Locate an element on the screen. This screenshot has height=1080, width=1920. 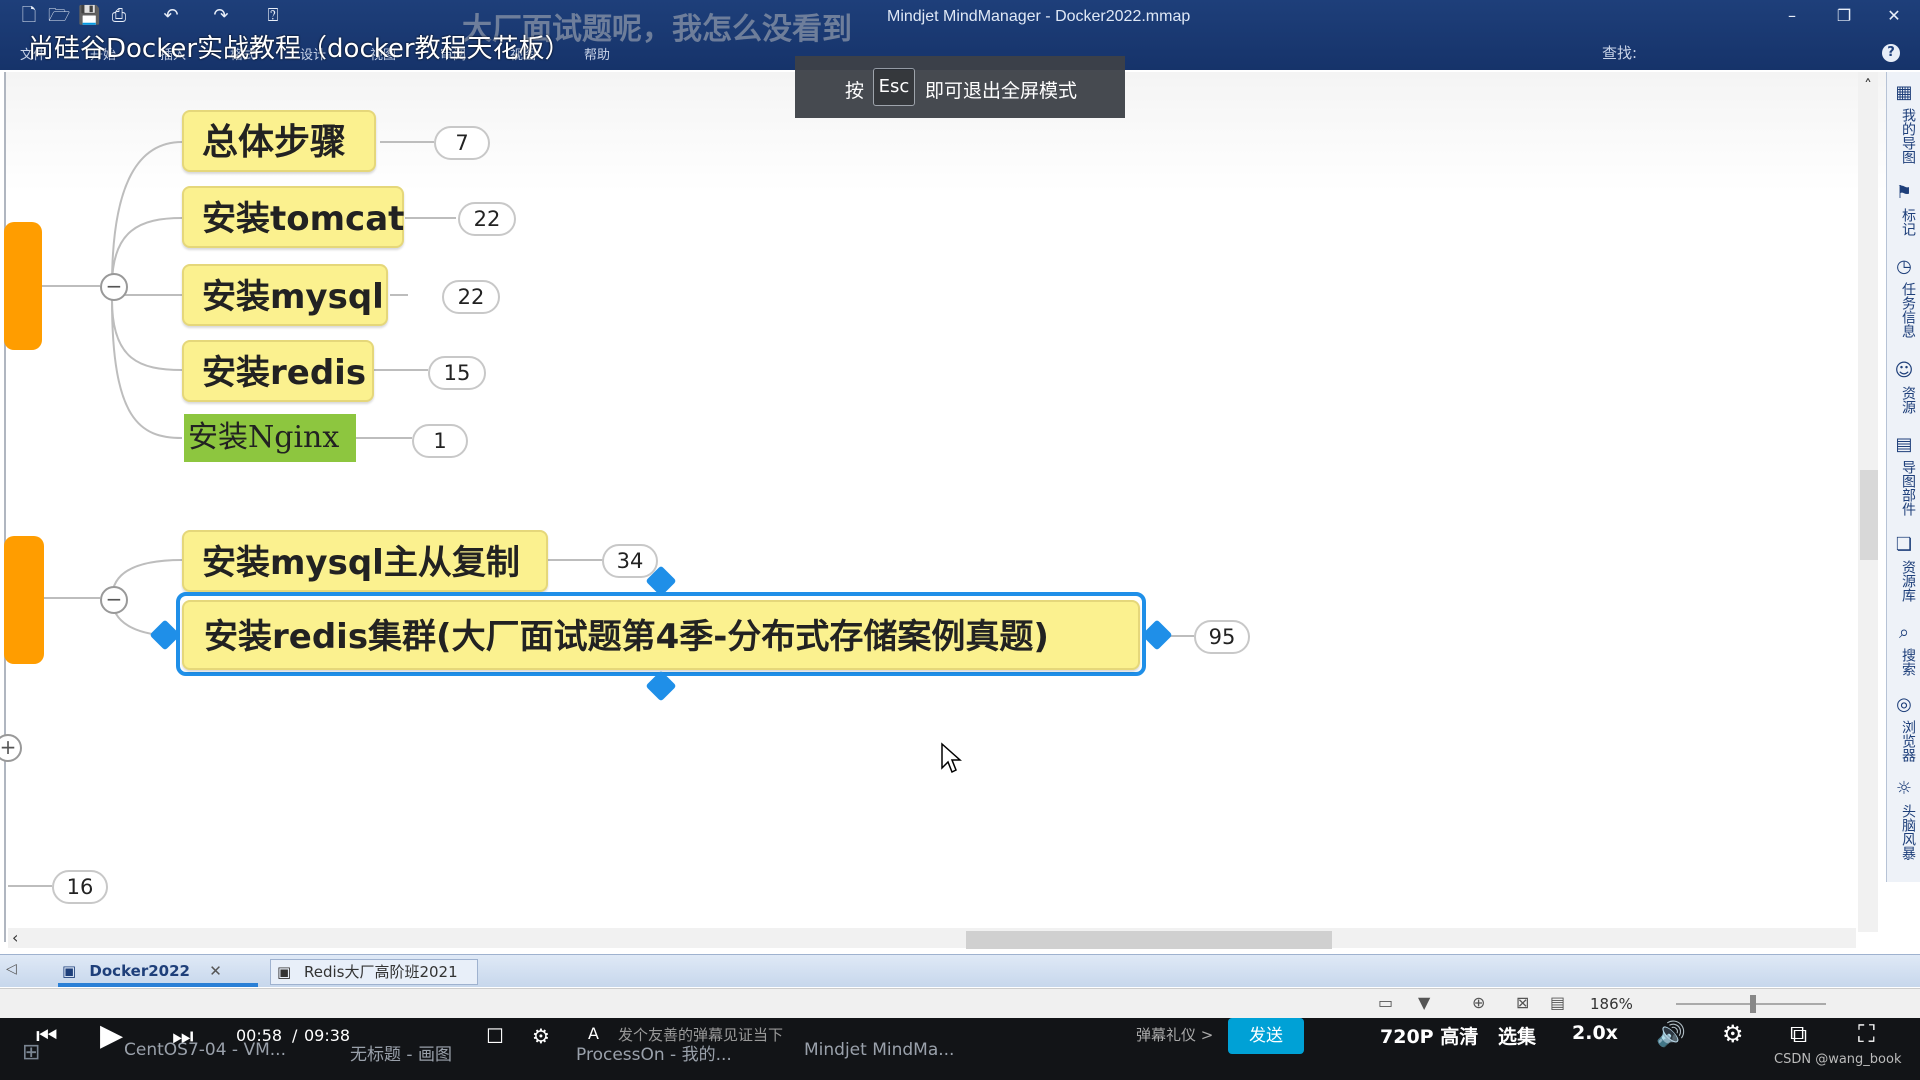
topic-mysql-replication: 安装mysql主从复制 is located at coordinates (365, 561).